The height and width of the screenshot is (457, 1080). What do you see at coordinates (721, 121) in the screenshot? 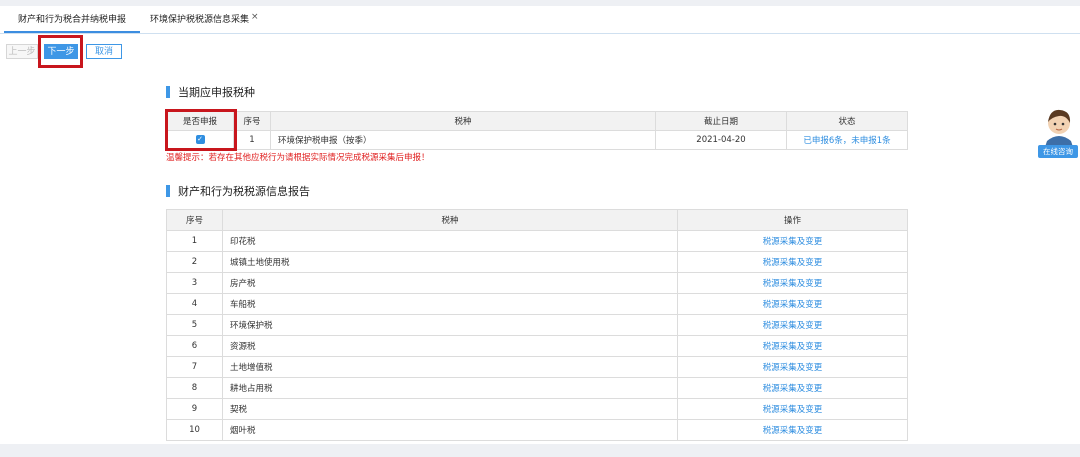
I see `header-deadline: 截止日期` at bounding box center [721, 121].